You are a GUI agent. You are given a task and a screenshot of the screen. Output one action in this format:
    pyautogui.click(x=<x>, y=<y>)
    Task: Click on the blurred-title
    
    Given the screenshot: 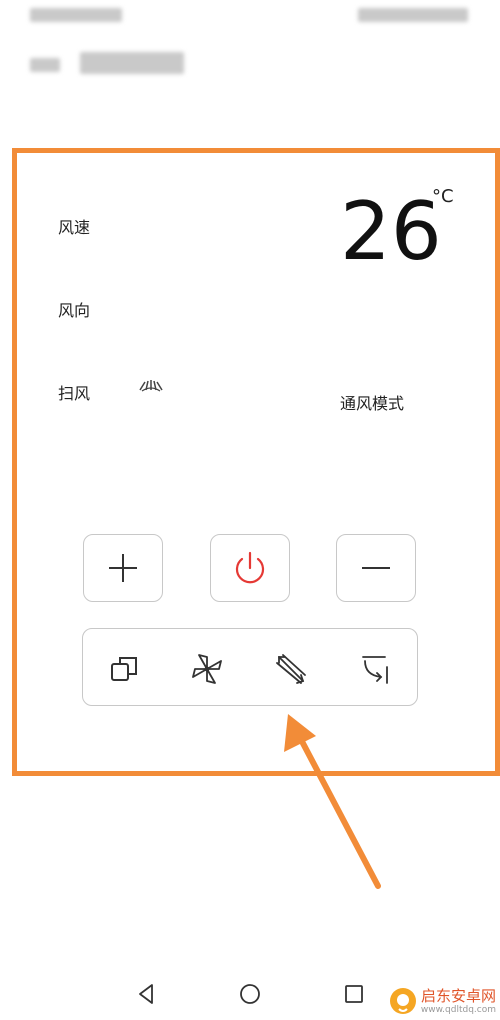 What is the action you would take?
    pyautogui.click(x=132, y=63)
    